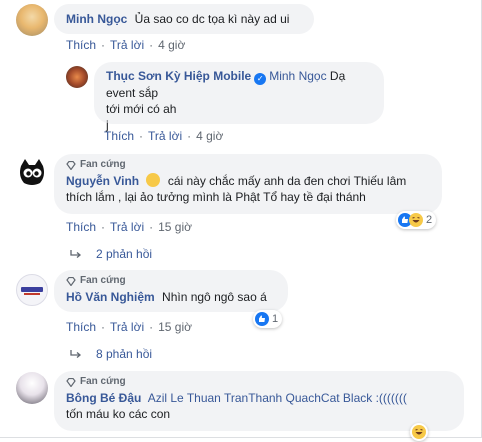 Image resolution: width=482 pixels, height=442 pixels. I want to click on reaction-summary, so click(419, 432).